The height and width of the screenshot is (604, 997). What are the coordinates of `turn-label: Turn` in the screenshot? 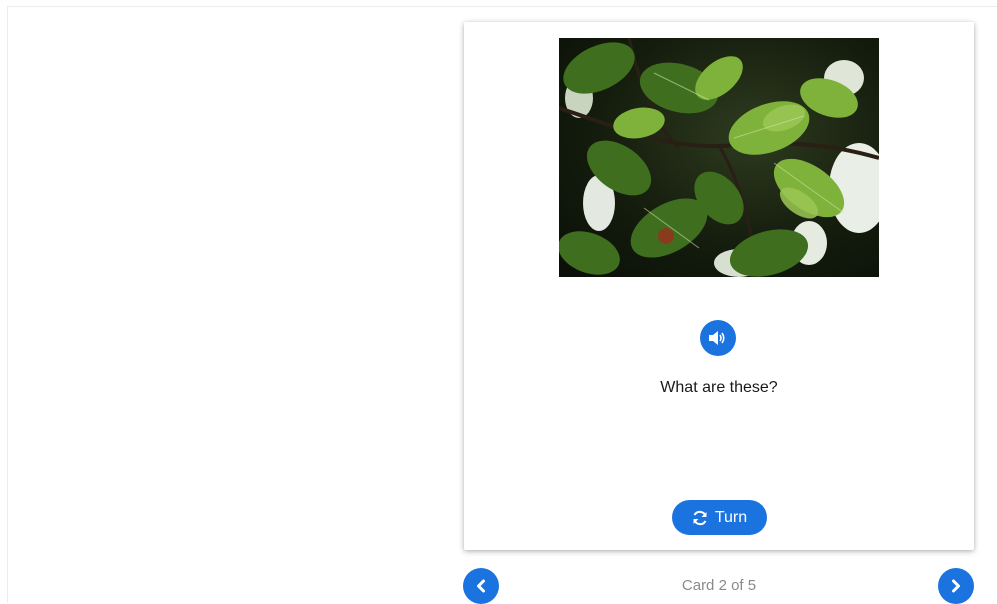 It's located at (731, 517).